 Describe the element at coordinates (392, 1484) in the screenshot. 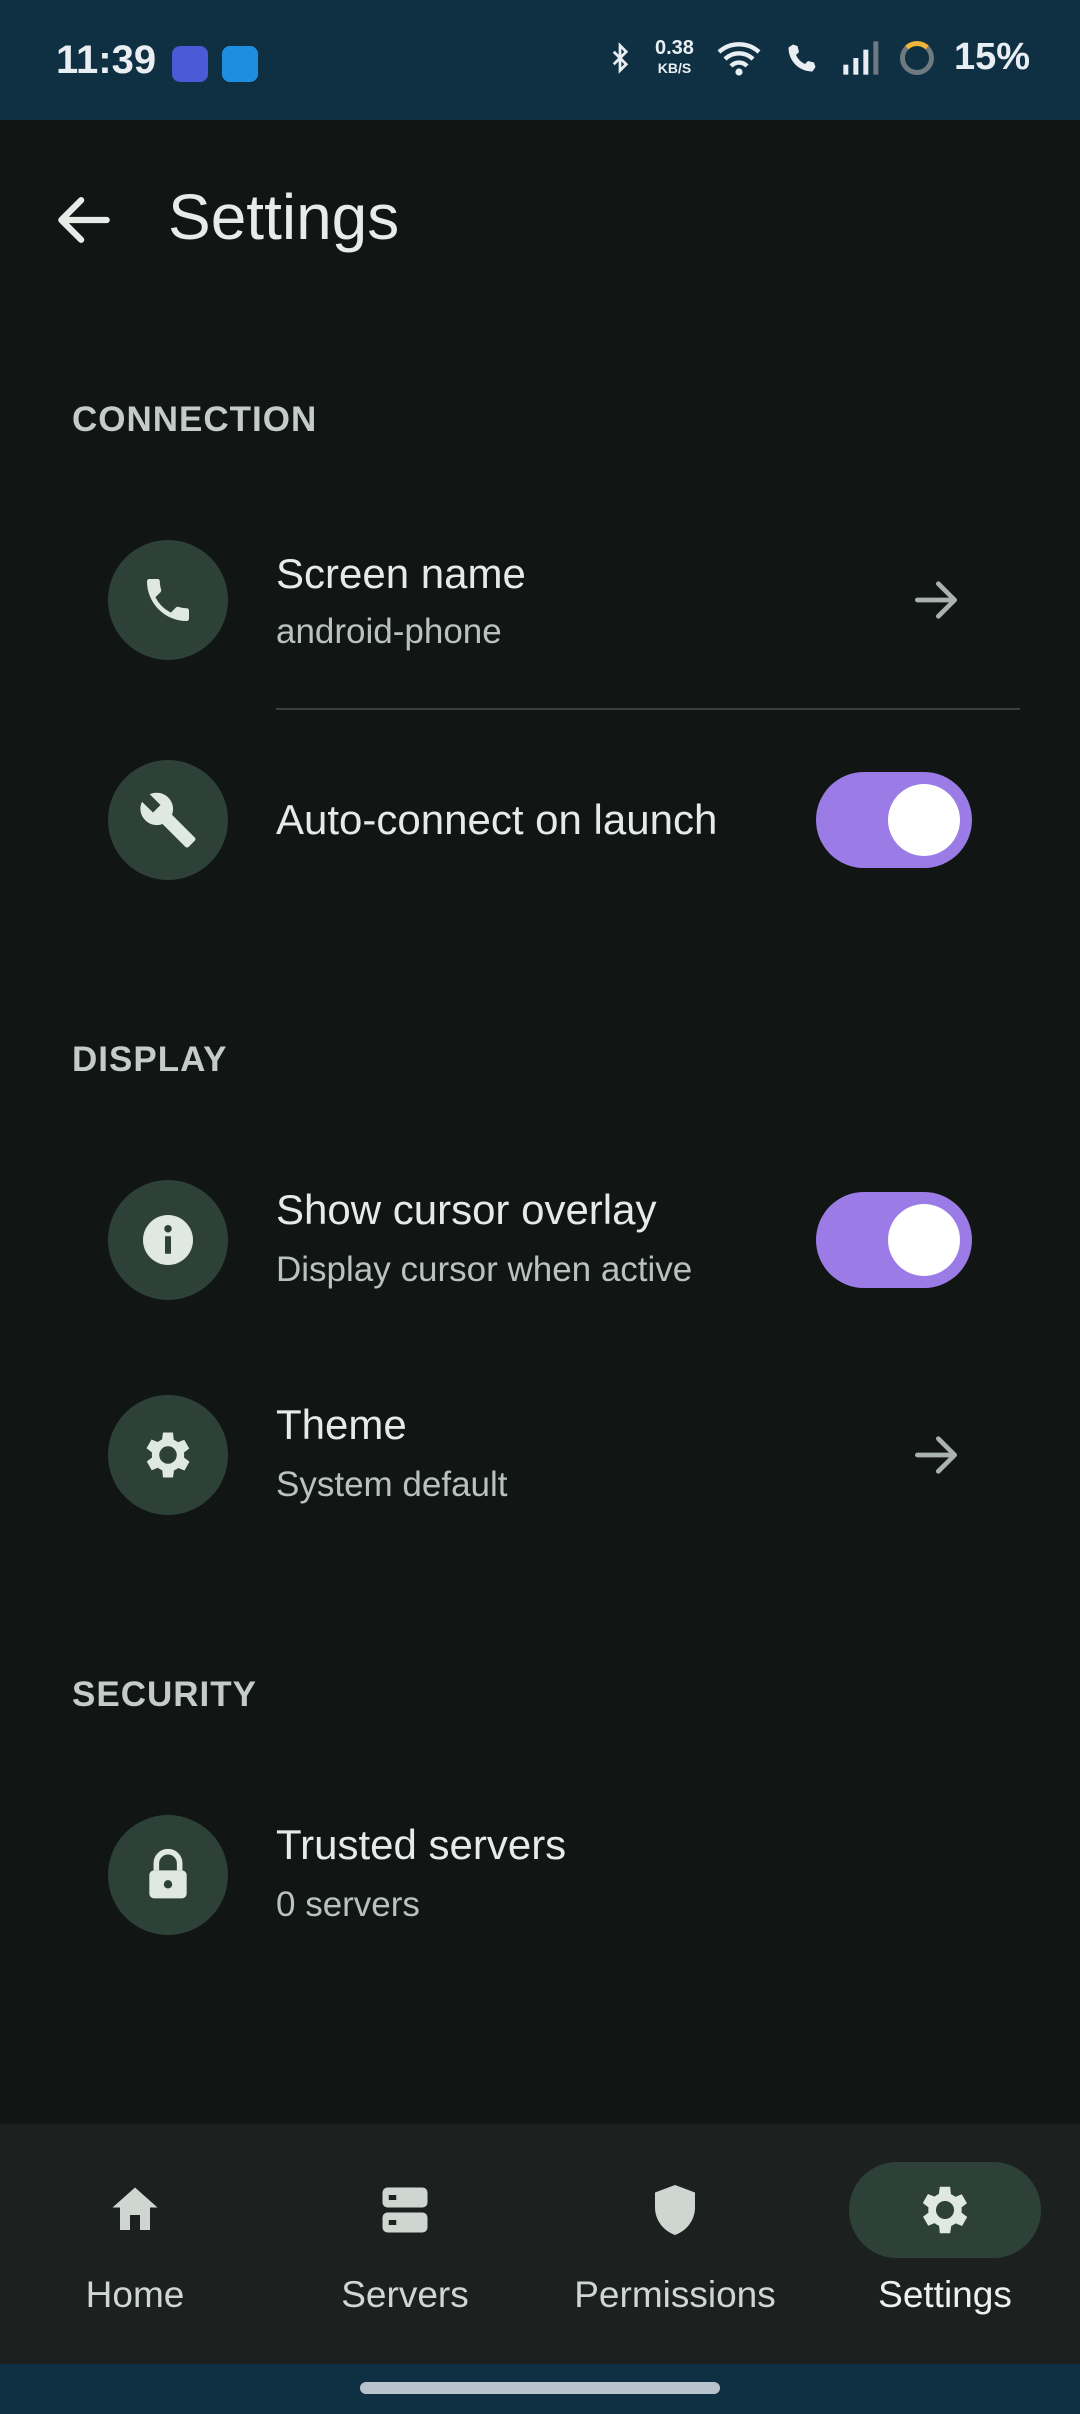

I see `setting-subtitle: System default` at that location.